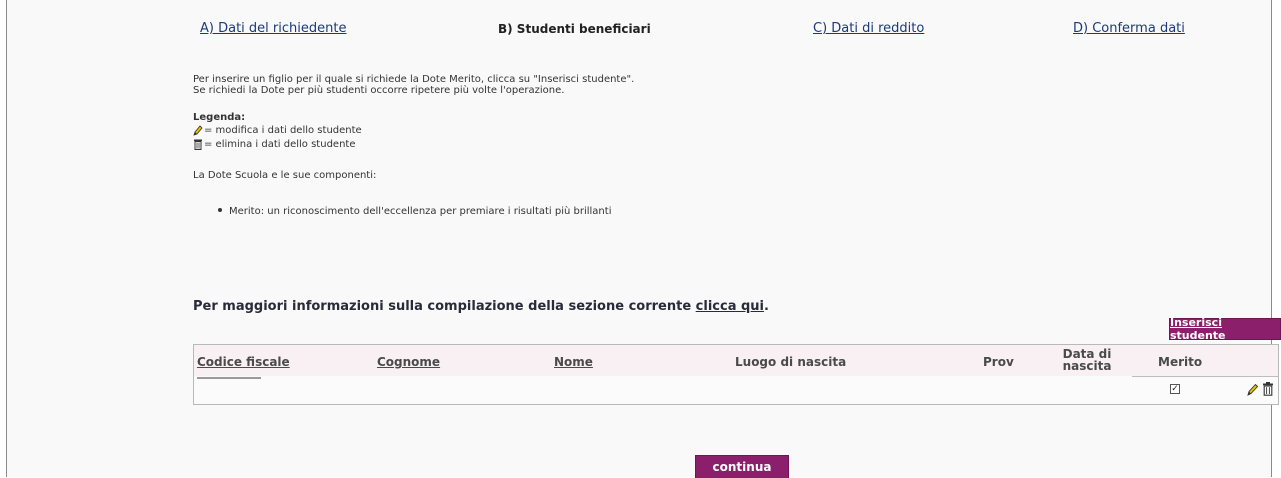 This screenshot has width=1281, height=478. I want to click on col-data-nascita: Data di nascita, so click(1087, 360).